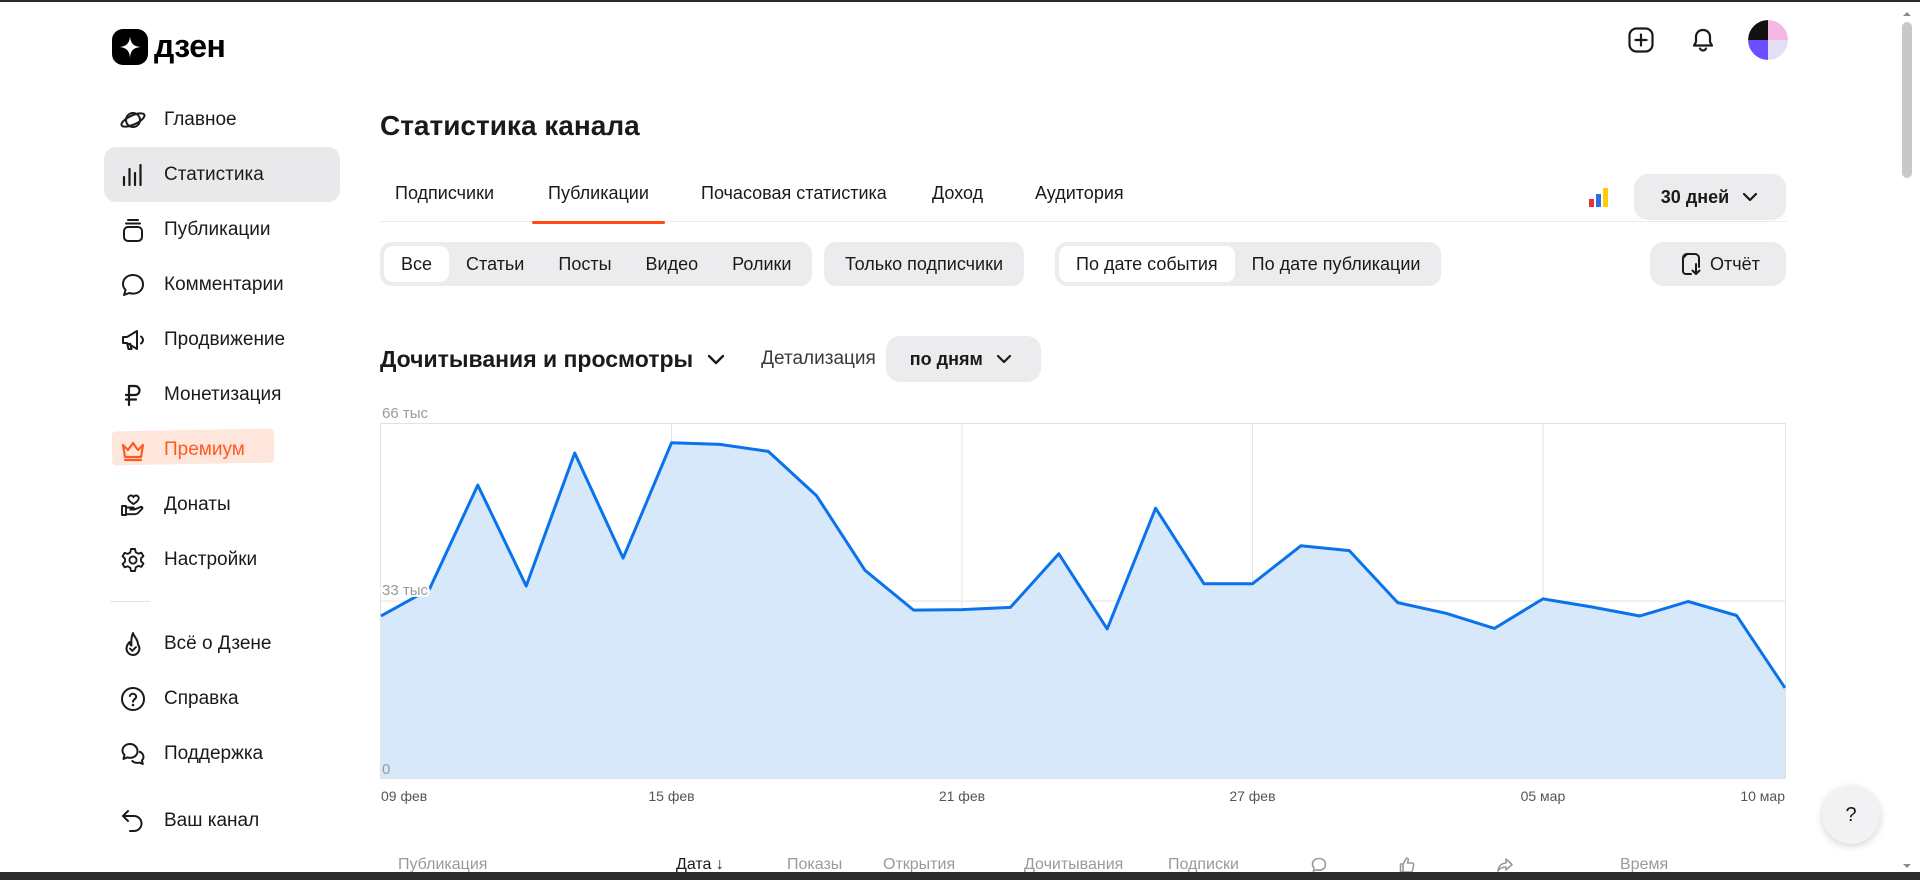 This screenshot has height=880, width=1920. Describe the element at coordinates (212, 820) in the screenshot. I see `sidebar-item-label: Ваш канал` at that location.